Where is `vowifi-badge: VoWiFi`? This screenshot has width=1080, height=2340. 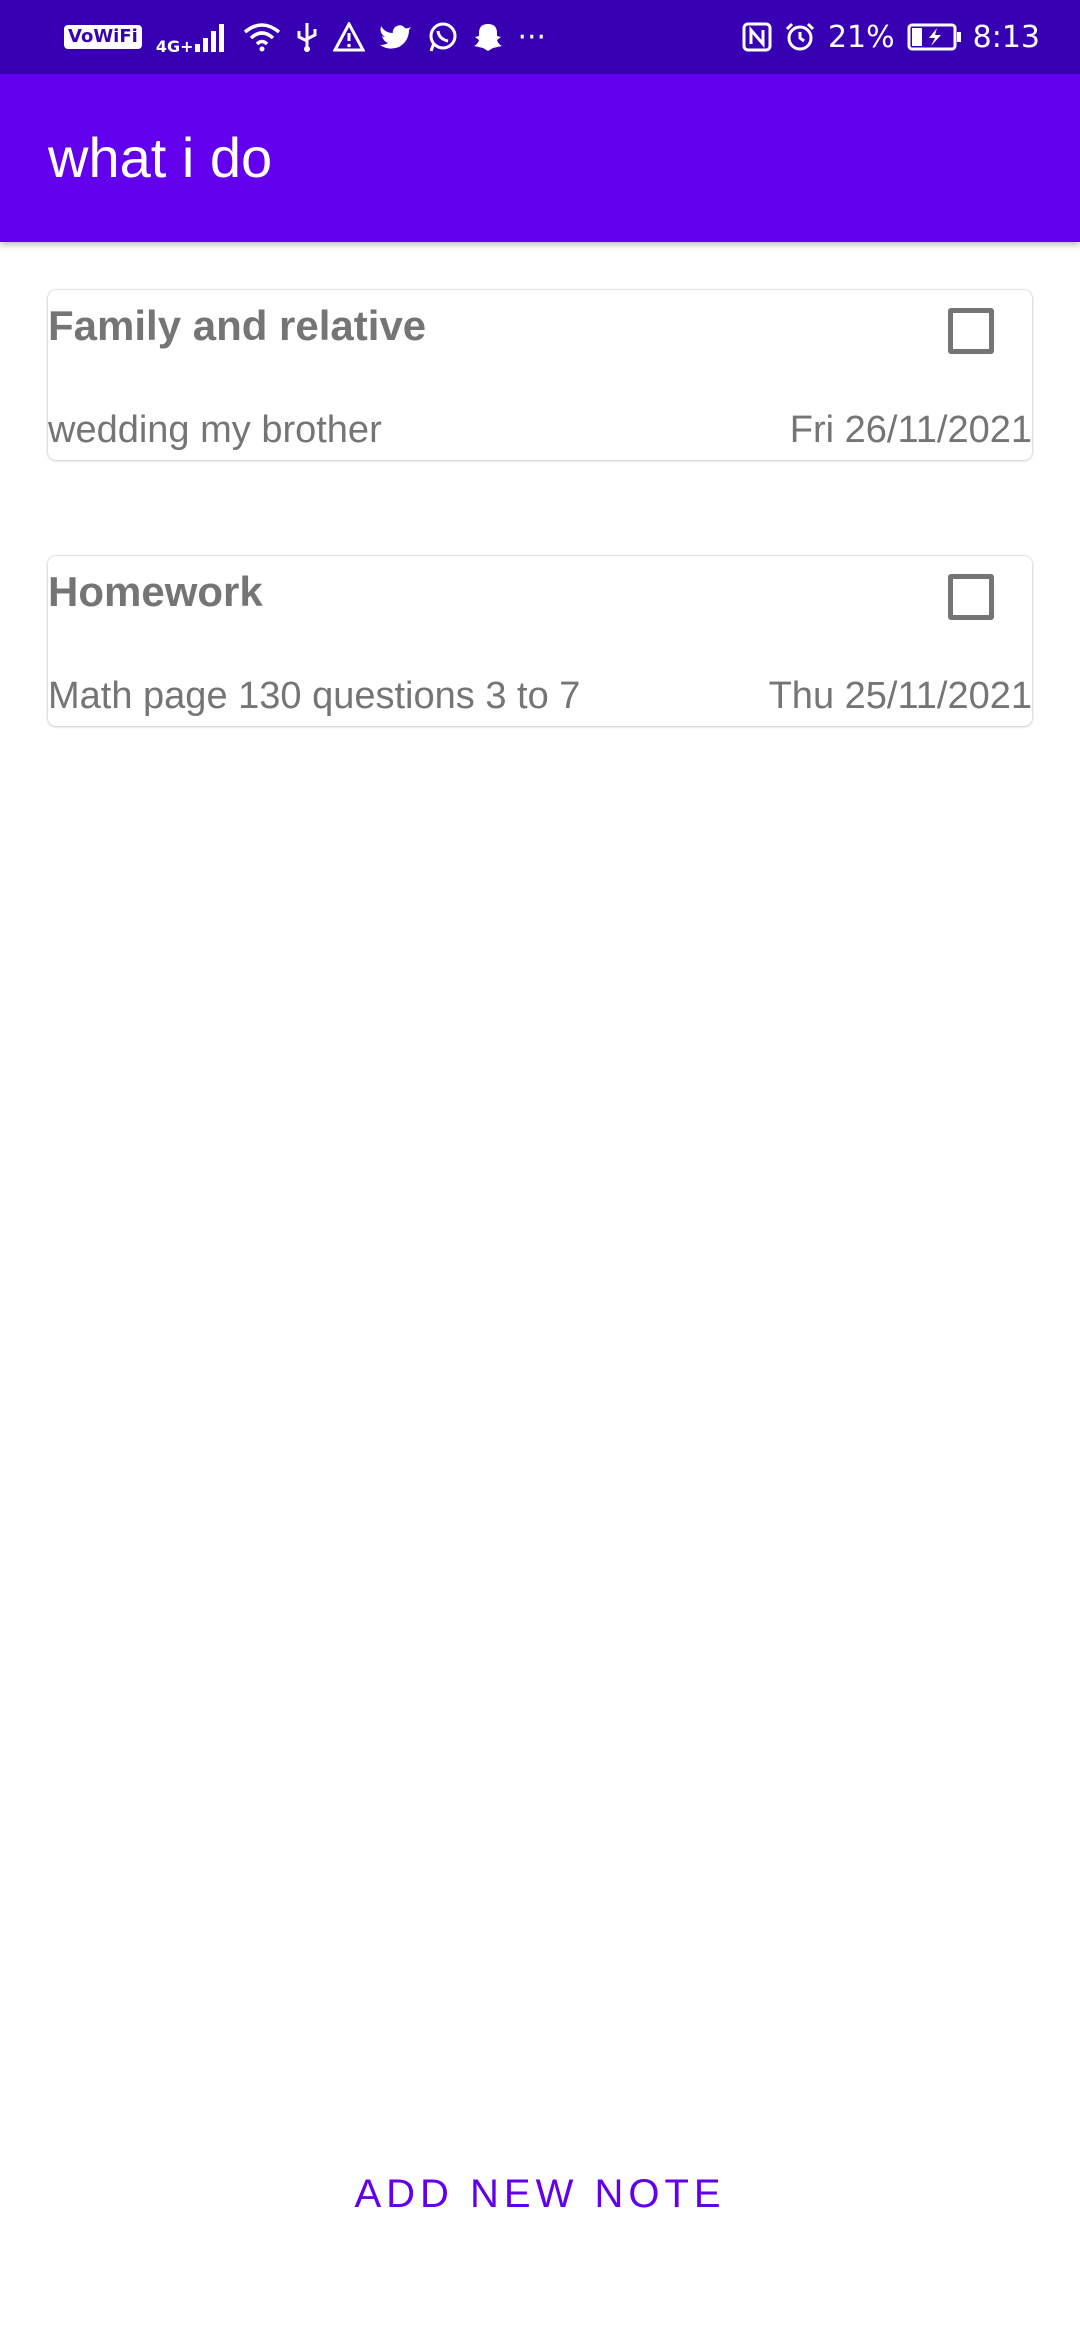 vowifi-badge: VoWiFi is located at coordinates (103, 37).